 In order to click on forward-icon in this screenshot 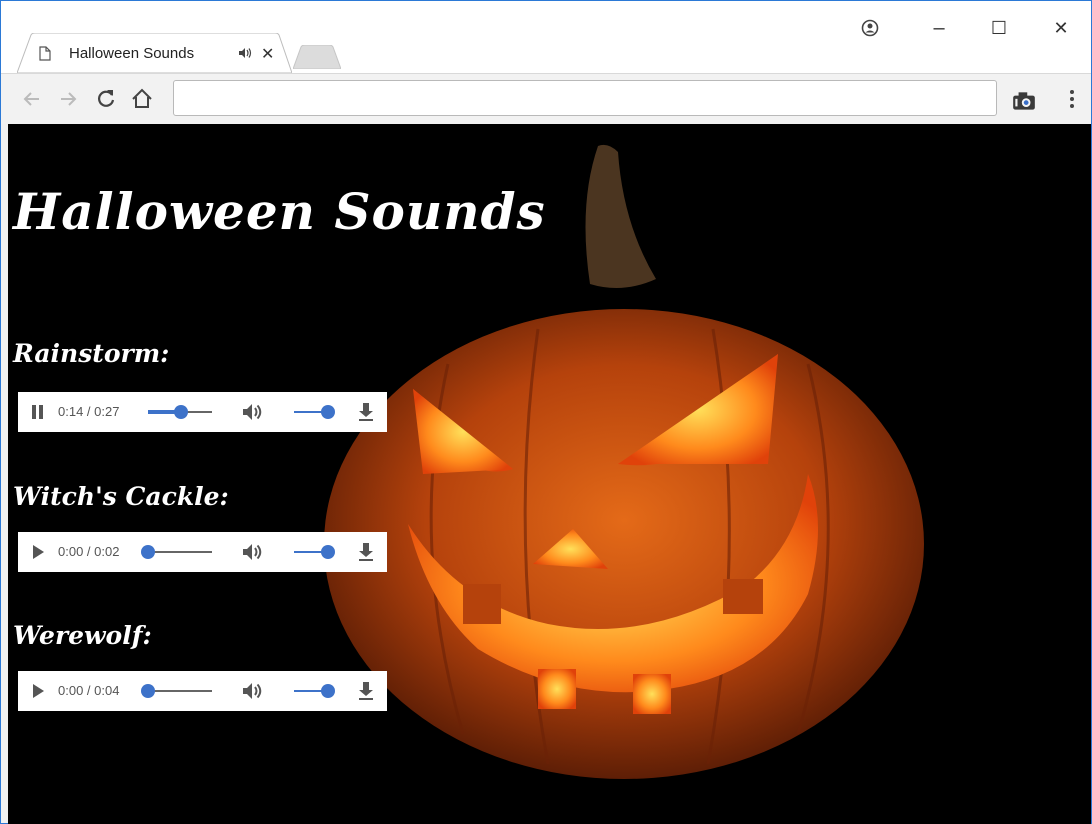, I will do `click(68, 99)`.